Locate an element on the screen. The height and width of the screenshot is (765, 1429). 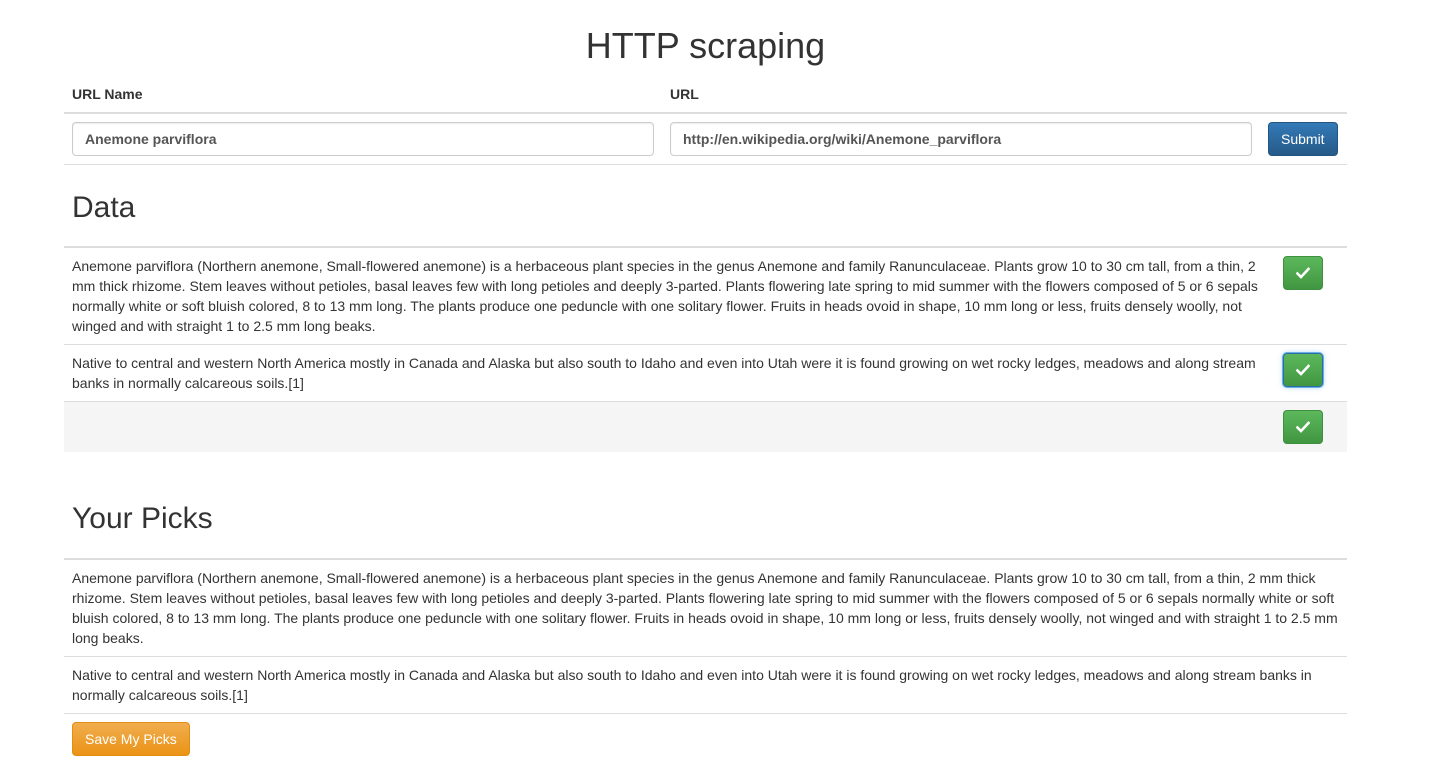
save-picks-button: Save My Picks is located at coordinates (131, 739).